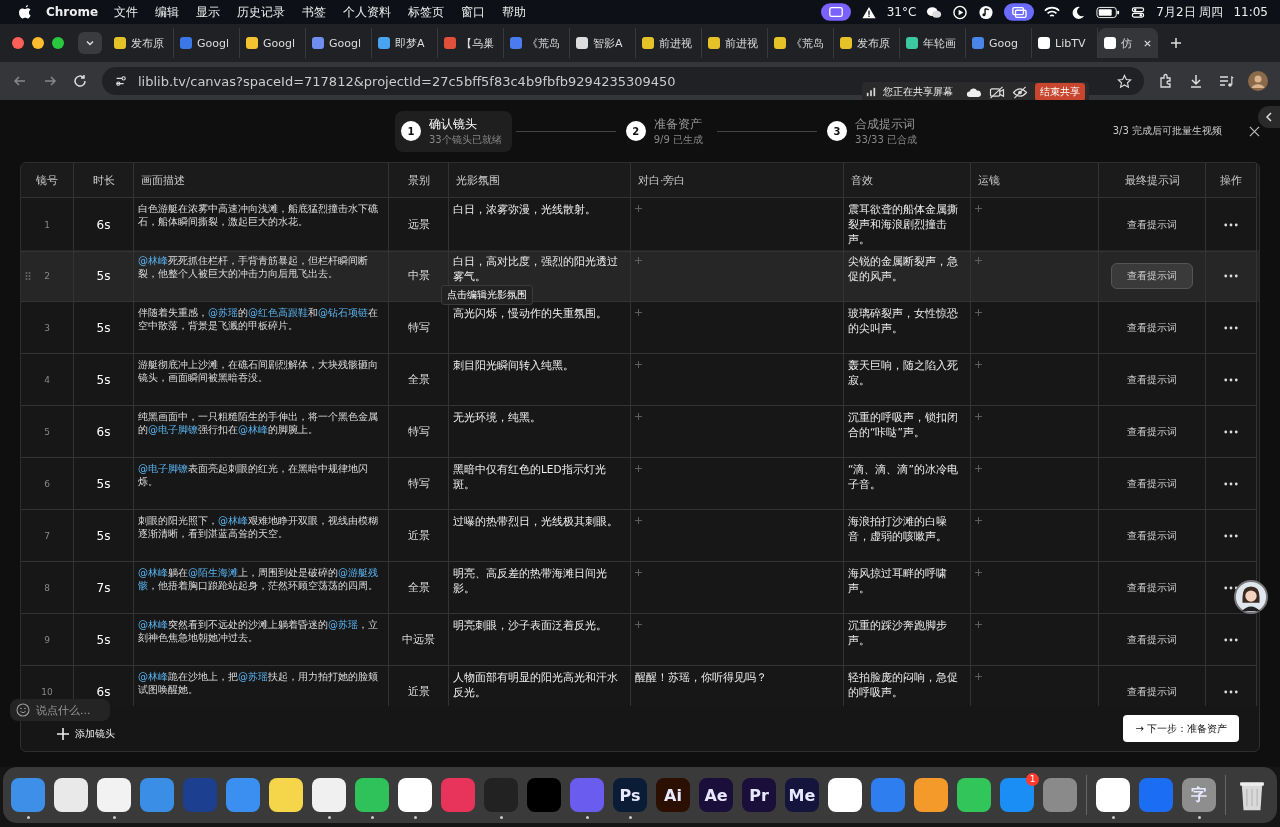 The width and height of the screenshot is (1280, 827). I want to click on menu-item: 书签, so click(314, 12).